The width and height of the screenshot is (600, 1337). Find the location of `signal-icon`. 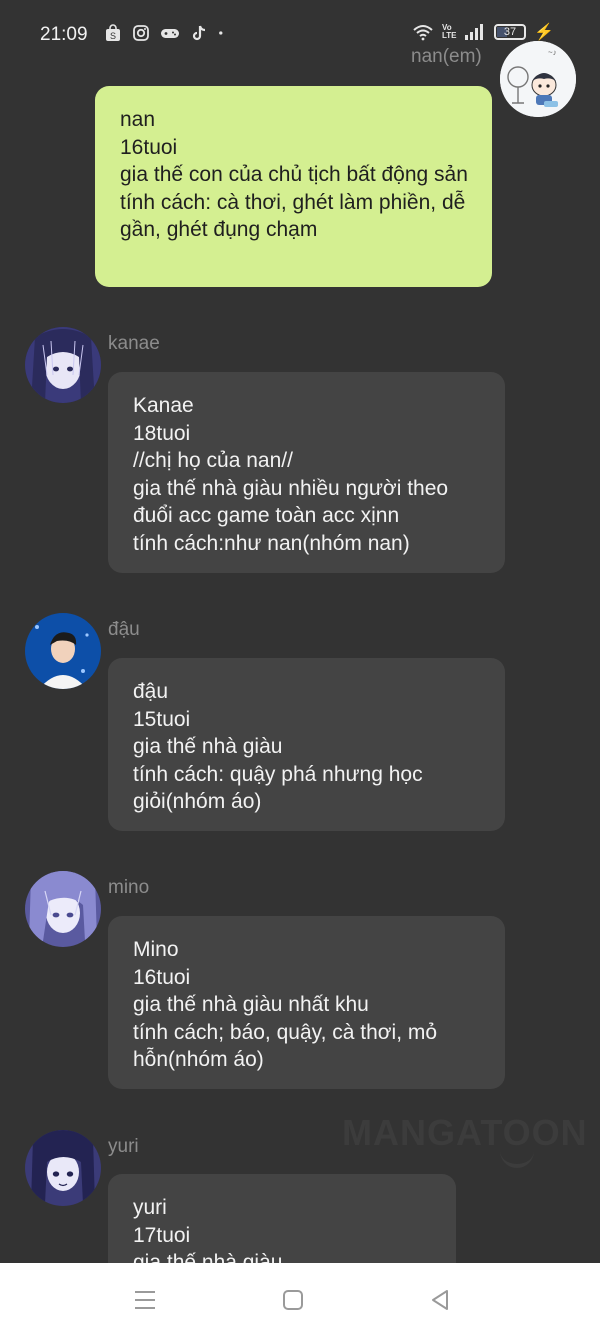

signal-icon is located at coordinates (474, 32).